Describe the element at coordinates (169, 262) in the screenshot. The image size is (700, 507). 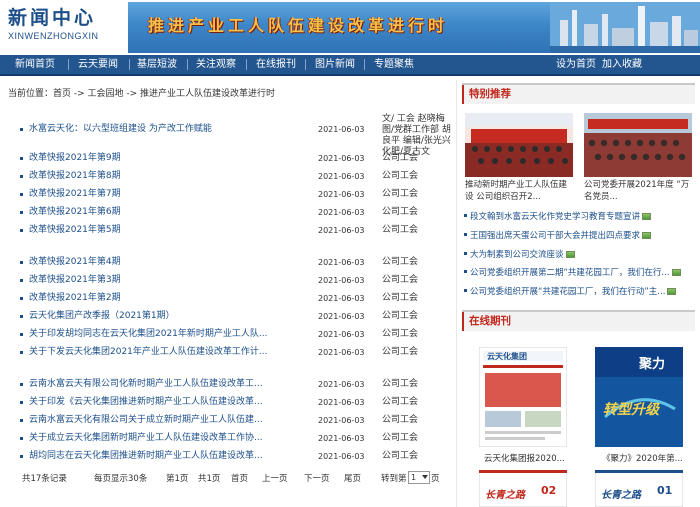
I see `article-title: 改革快报2021年第4期` at that location.